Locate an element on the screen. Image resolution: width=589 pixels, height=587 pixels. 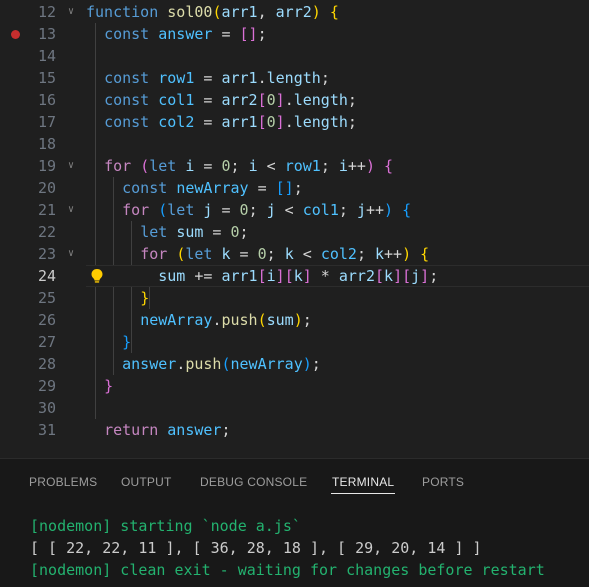
code-line: 12 ∨ function sol00(arr1, arr2) { is located at coordinates (294, 12).